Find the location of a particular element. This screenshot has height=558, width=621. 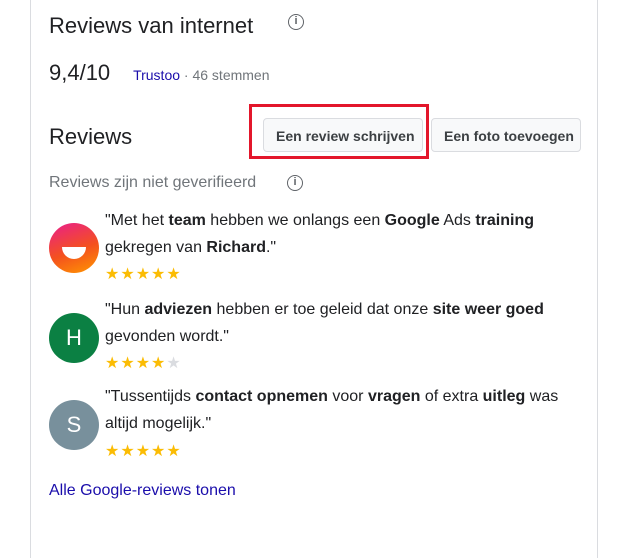

review-text-segment: gekregen van is located at coordinates (156, 247).